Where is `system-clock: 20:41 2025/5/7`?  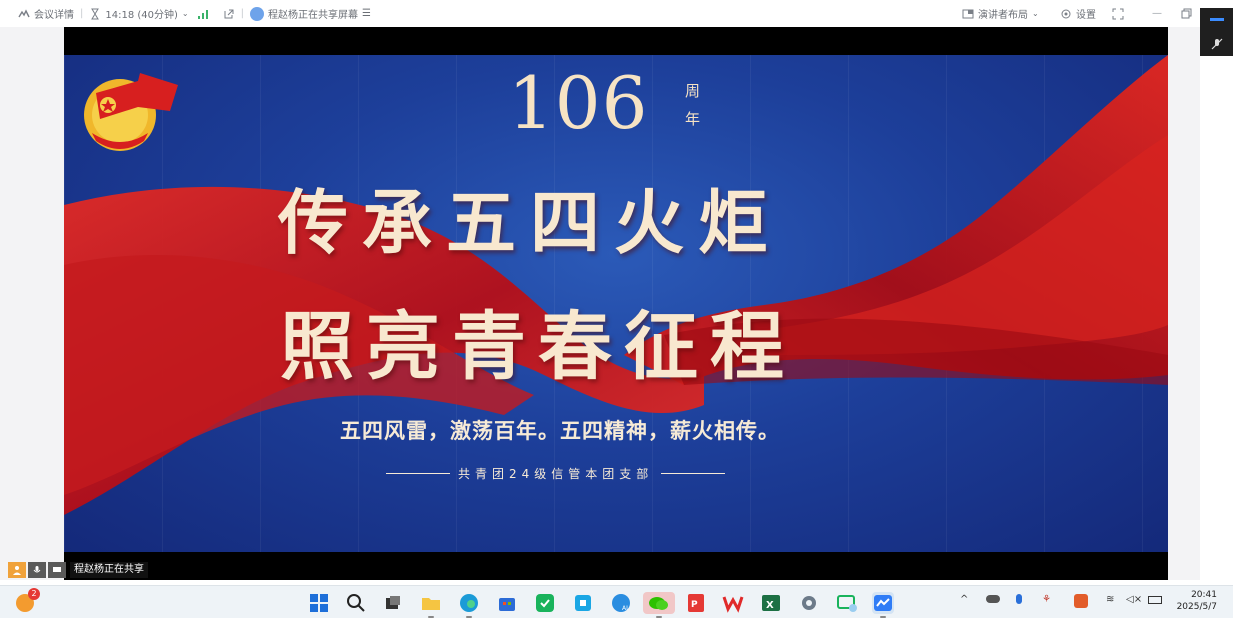 system-clock: 20:41 2025/5/7 is located at coordinates (1196, 601).